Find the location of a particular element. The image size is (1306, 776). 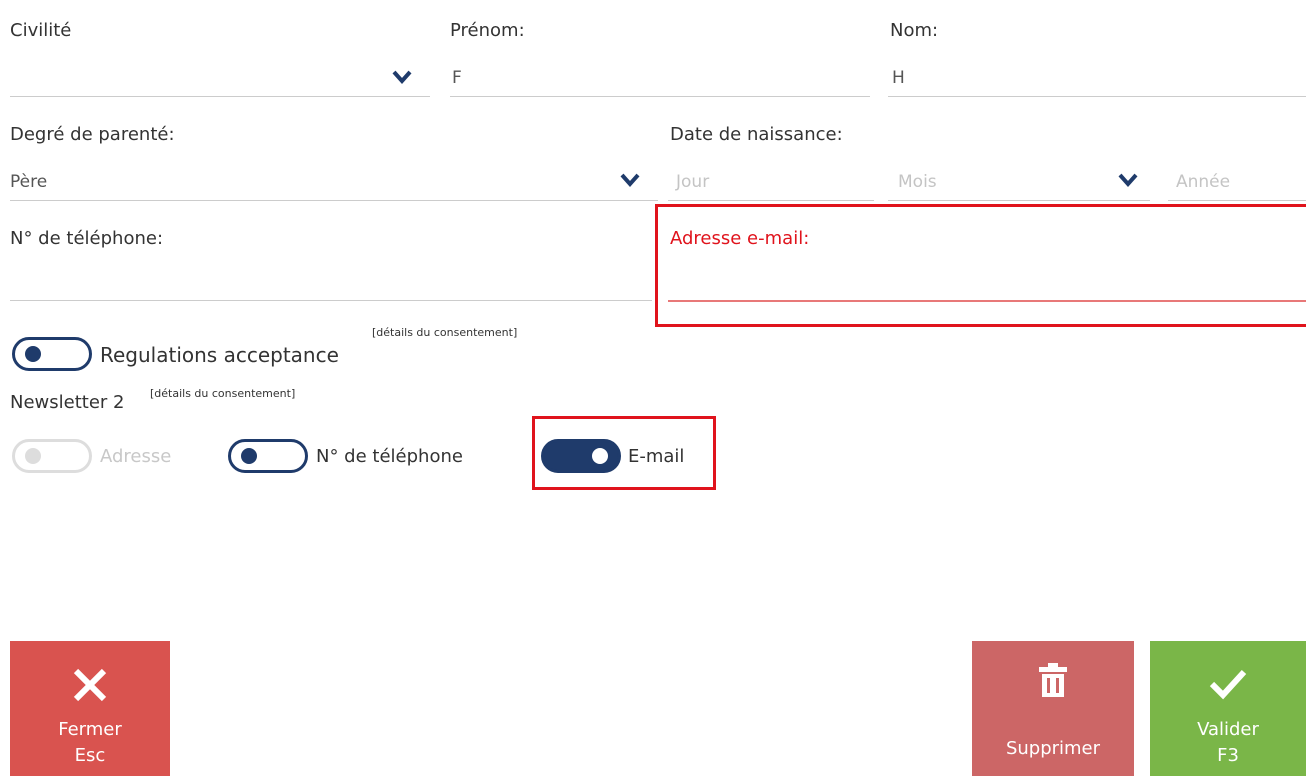

parente-select: Père is located at coordinates (28, 182).